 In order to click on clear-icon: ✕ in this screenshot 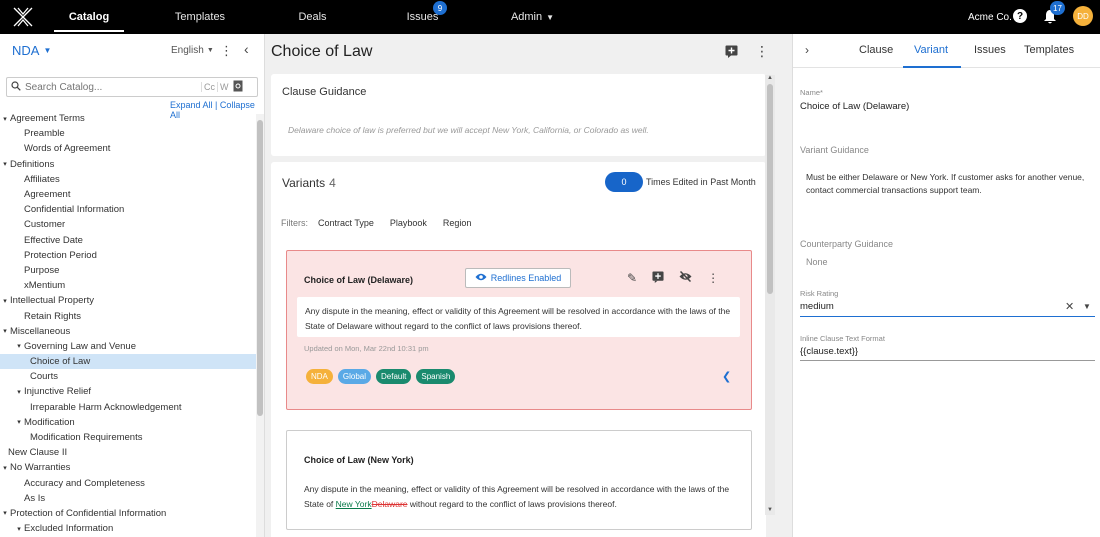, I will do `click(1069, 306)`.